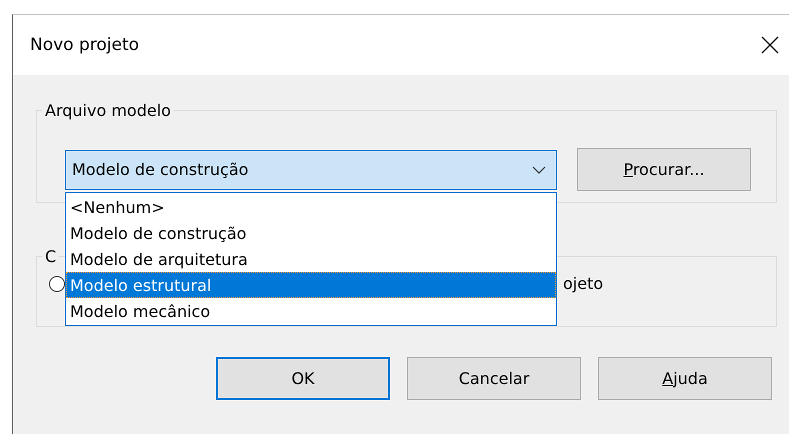 This screenshot has height=434, width=789. I want to click on radio-button, so click(57, 284).